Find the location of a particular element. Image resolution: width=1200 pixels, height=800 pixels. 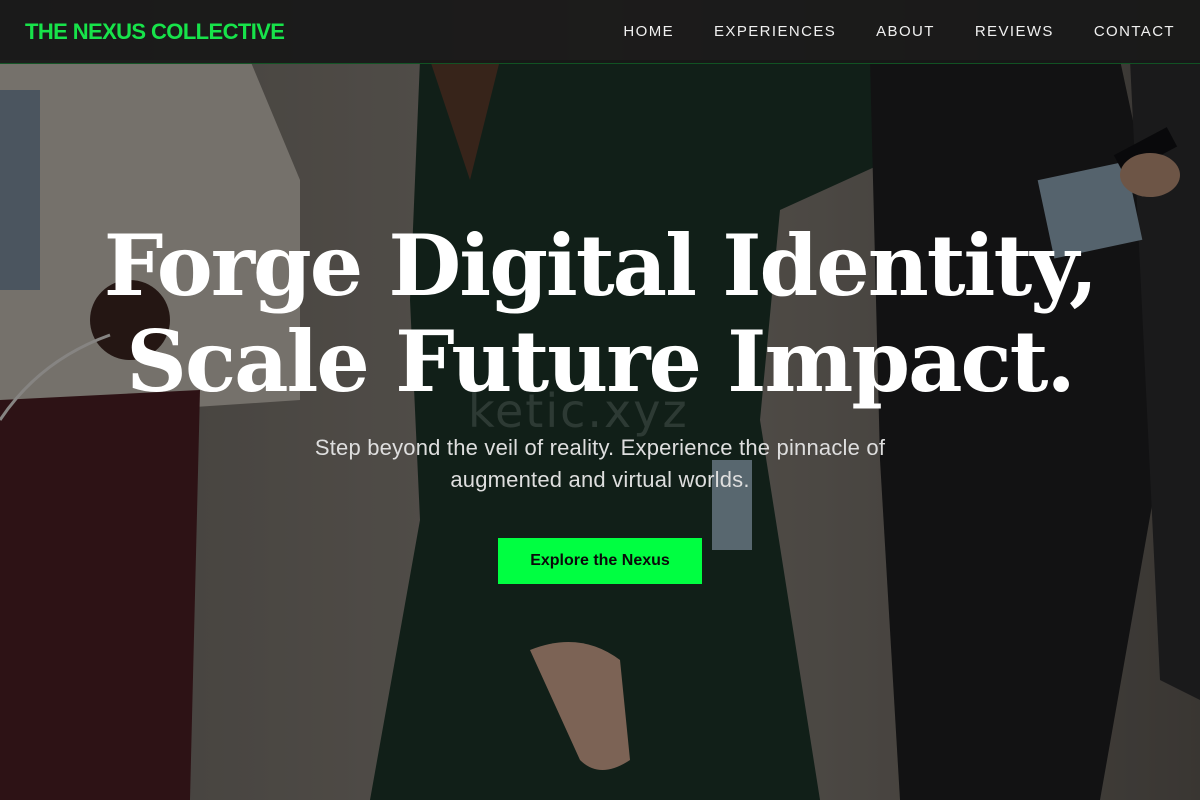

nav-experiences-link: EXPERIENCES is located at coordinates (775, 31).